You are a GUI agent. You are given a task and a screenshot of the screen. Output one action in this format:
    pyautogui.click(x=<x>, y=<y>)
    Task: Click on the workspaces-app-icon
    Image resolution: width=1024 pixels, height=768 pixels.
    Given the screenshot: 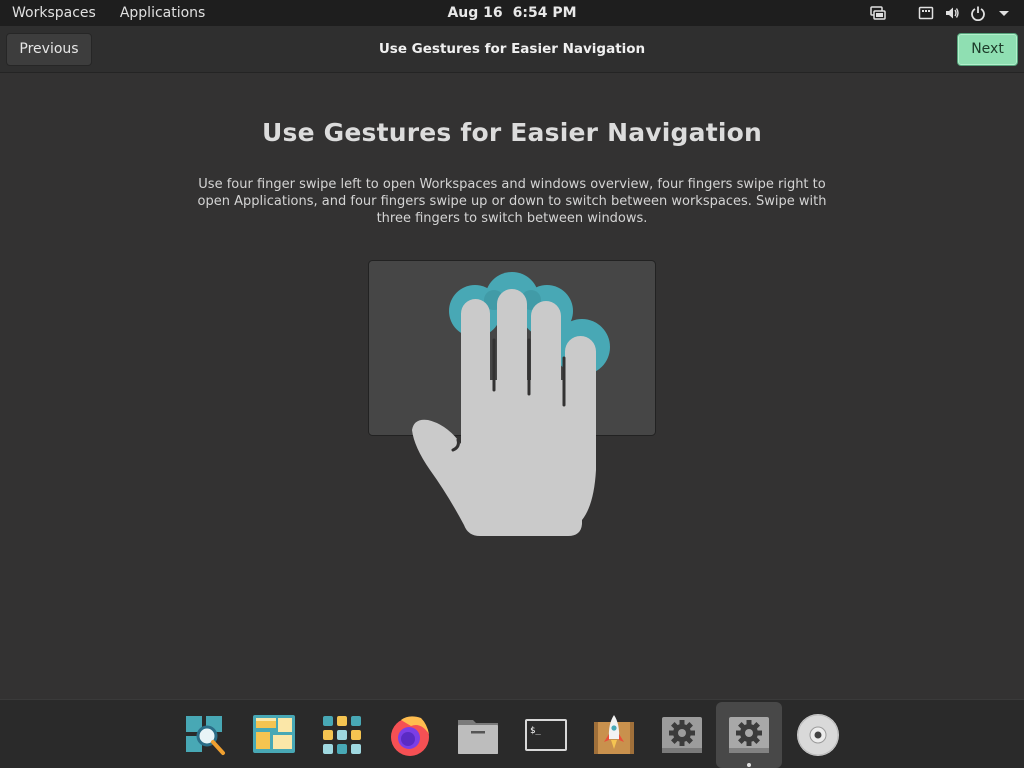 What is the action you would take?
    pyautogui.click(x=274, y=734)
    